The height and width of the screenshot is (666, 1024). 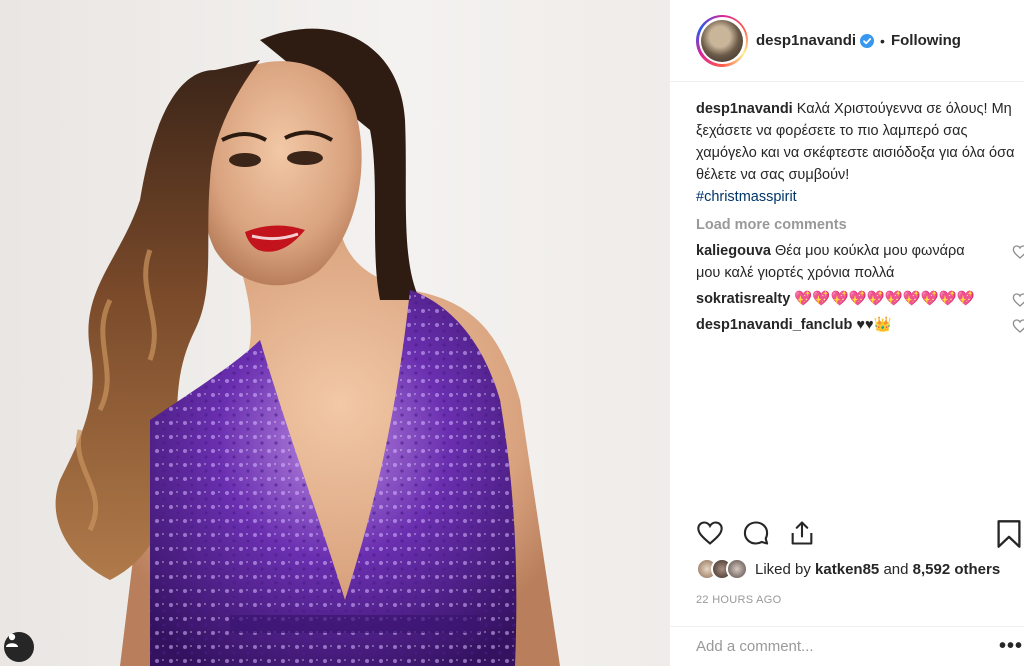 What do you see at coordinates (836, 646) in the screenshot?
I see `comment-input` at bounding box center [836, 646].